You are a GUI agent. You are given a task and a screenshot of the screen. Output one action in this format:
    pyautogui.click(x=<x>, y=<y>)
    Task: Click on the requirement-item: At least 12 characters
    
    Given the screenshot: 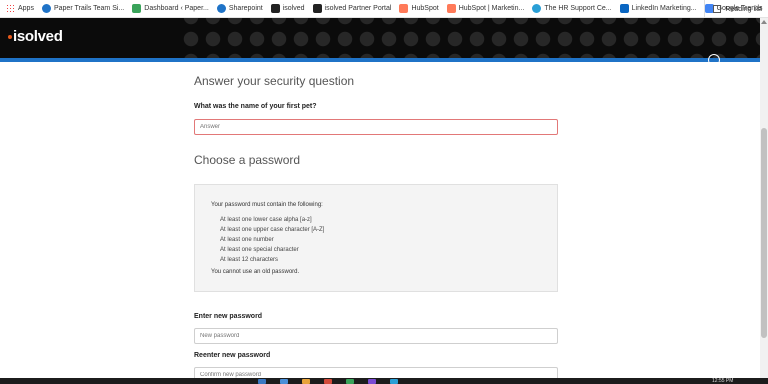 What is the action you would take?
    pyautogui.click(x=249, y=260)
    